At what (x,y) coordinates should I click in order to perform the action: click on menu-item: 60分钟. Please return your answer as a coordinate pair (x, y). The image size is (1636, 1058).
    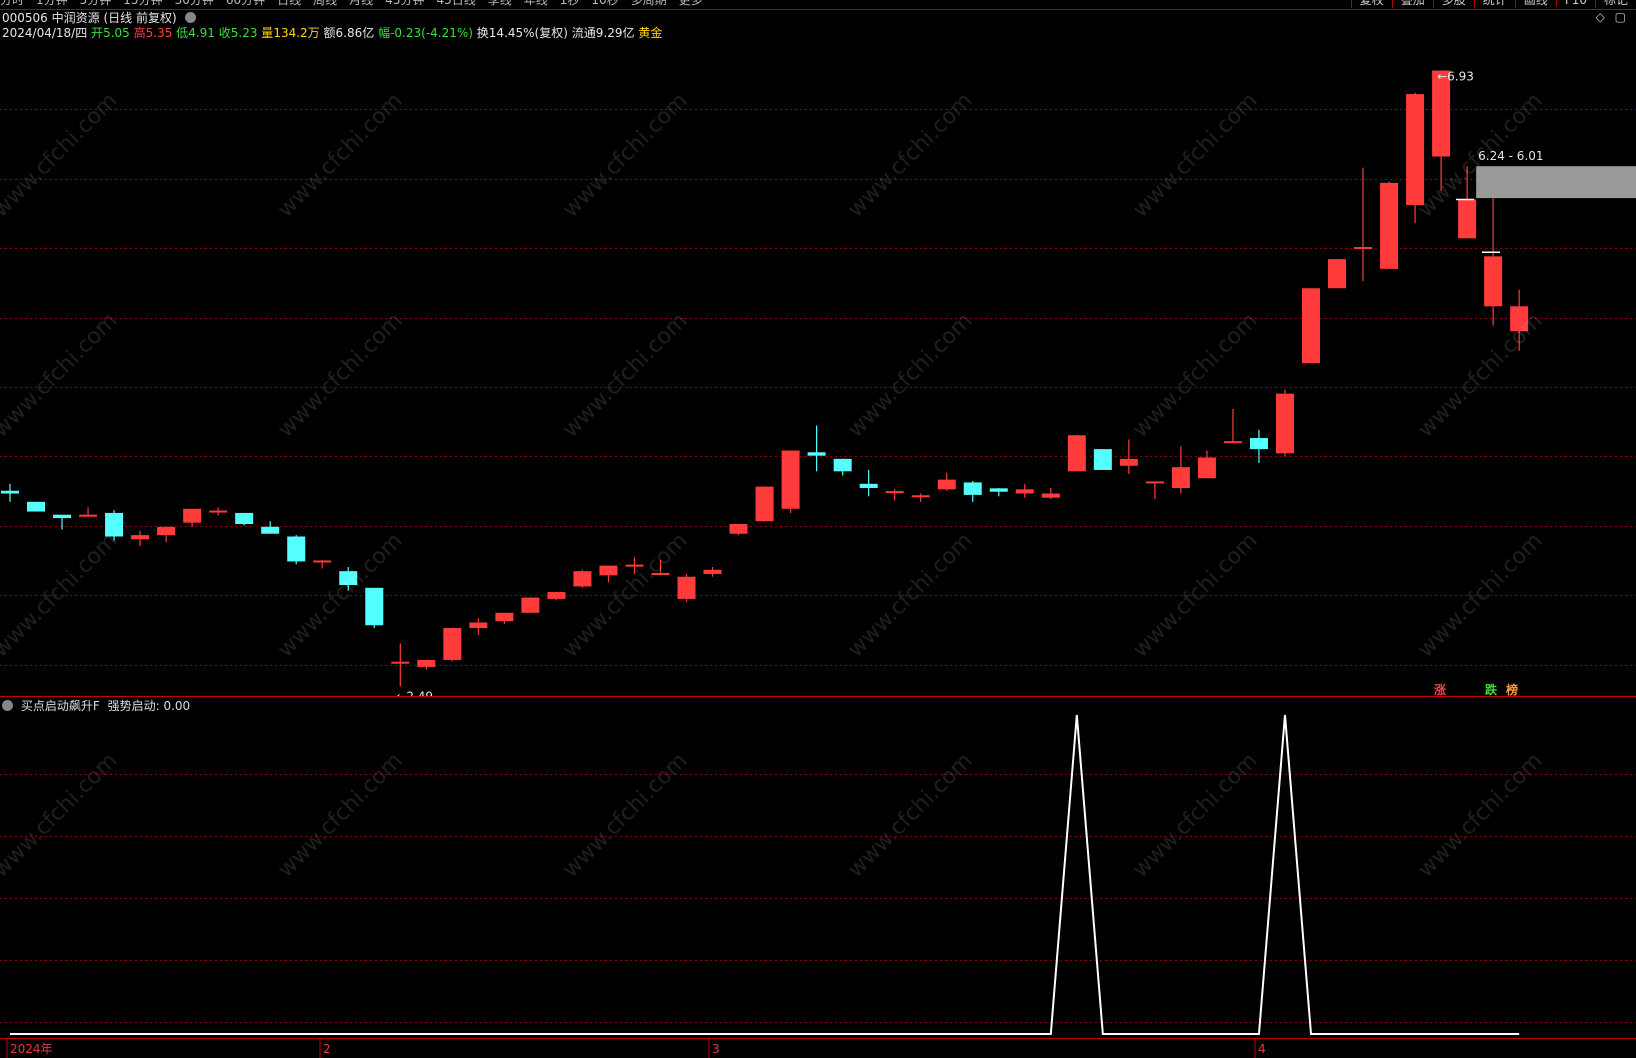
    Looking at the image, I should click on (245, 3).